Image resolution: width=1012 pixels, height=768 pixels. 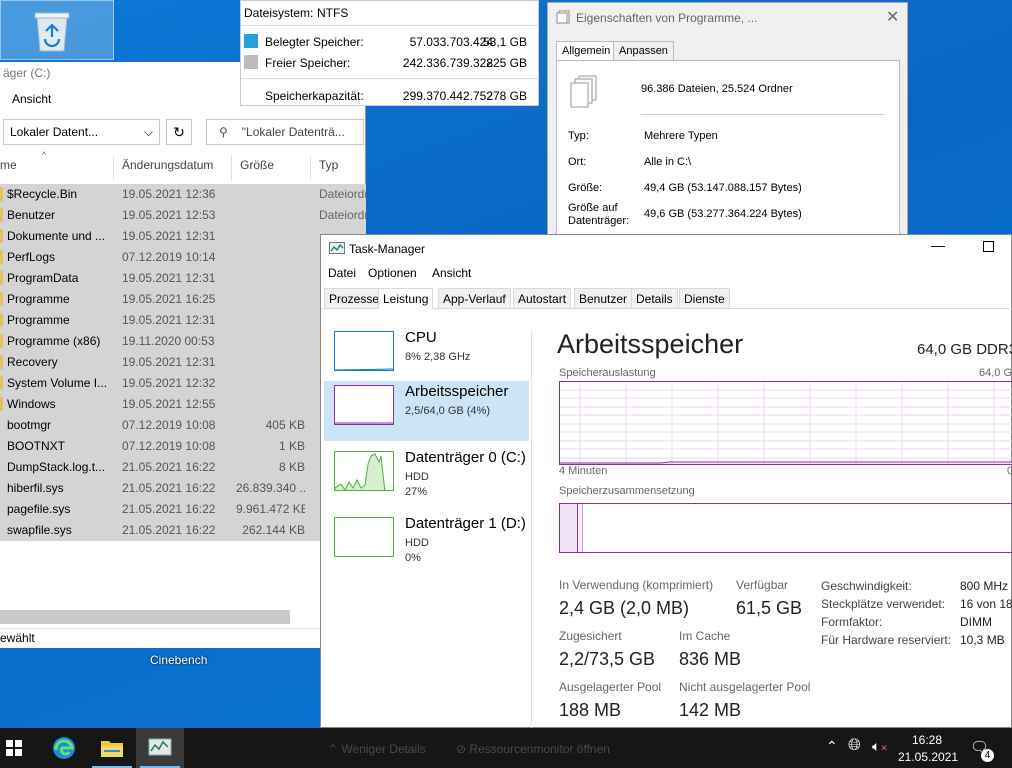 I want to click on table-row: swapfile.sys 21.05.2021 16:22 262.144 KB, so click(x=183, y=530).